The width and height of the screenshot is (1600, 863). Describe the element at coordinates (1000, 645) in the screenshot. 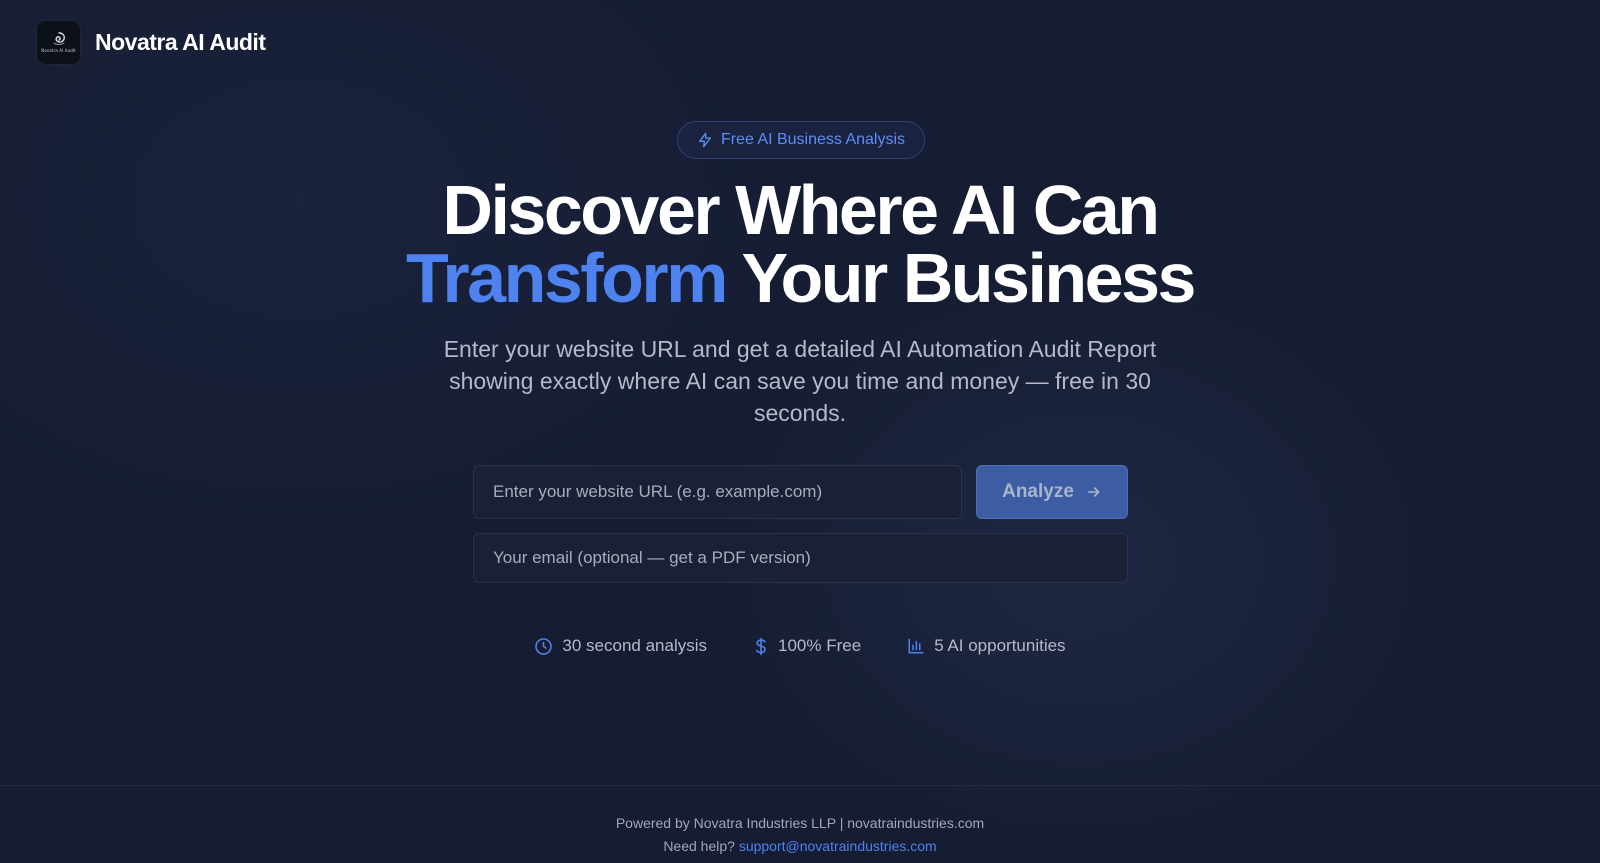

I see `feature-label: 5 AI opportunities` at that location.